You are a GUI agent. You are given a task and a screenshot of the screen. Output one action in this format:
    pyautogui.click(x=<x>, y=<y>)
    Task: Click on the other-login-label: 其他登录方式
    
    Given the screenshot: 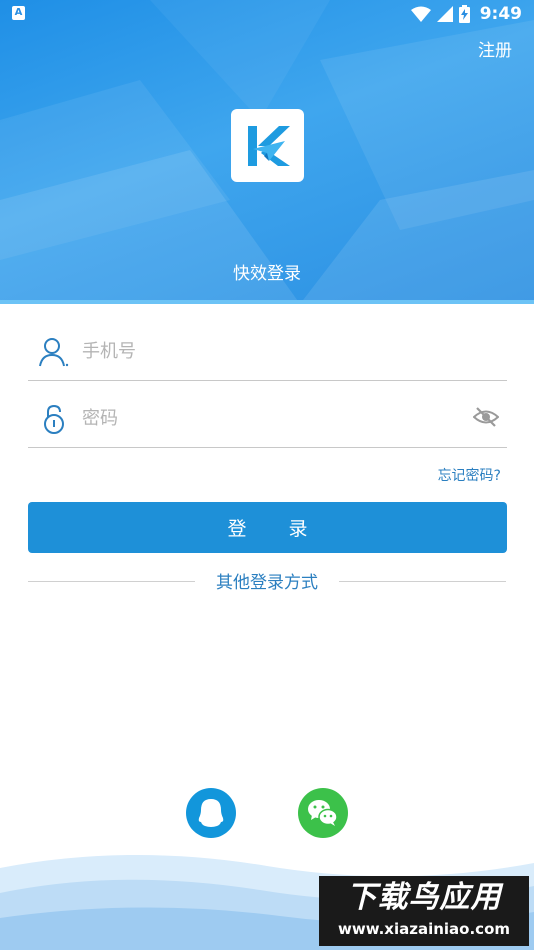 What is the action you would take?
    pyautogui.click(x=267, y=583)
    